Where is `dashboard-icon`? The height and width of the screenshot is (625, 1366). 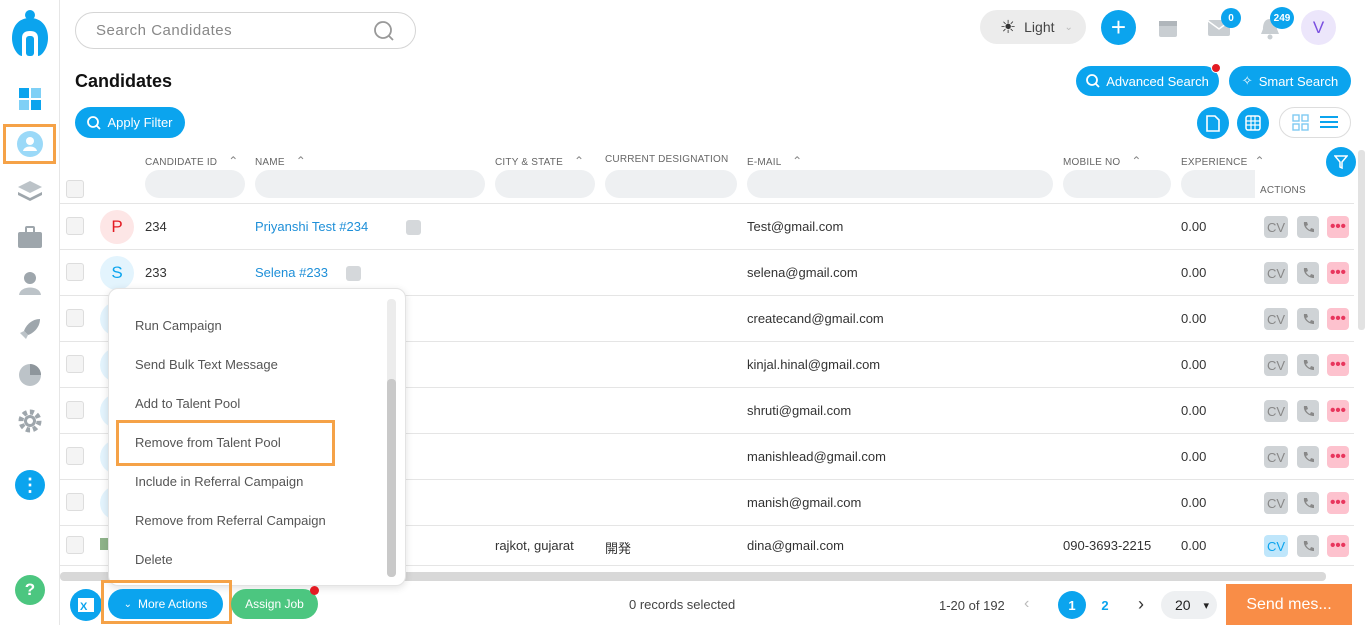
dashboard-icon is located at coordinates (30, 99).